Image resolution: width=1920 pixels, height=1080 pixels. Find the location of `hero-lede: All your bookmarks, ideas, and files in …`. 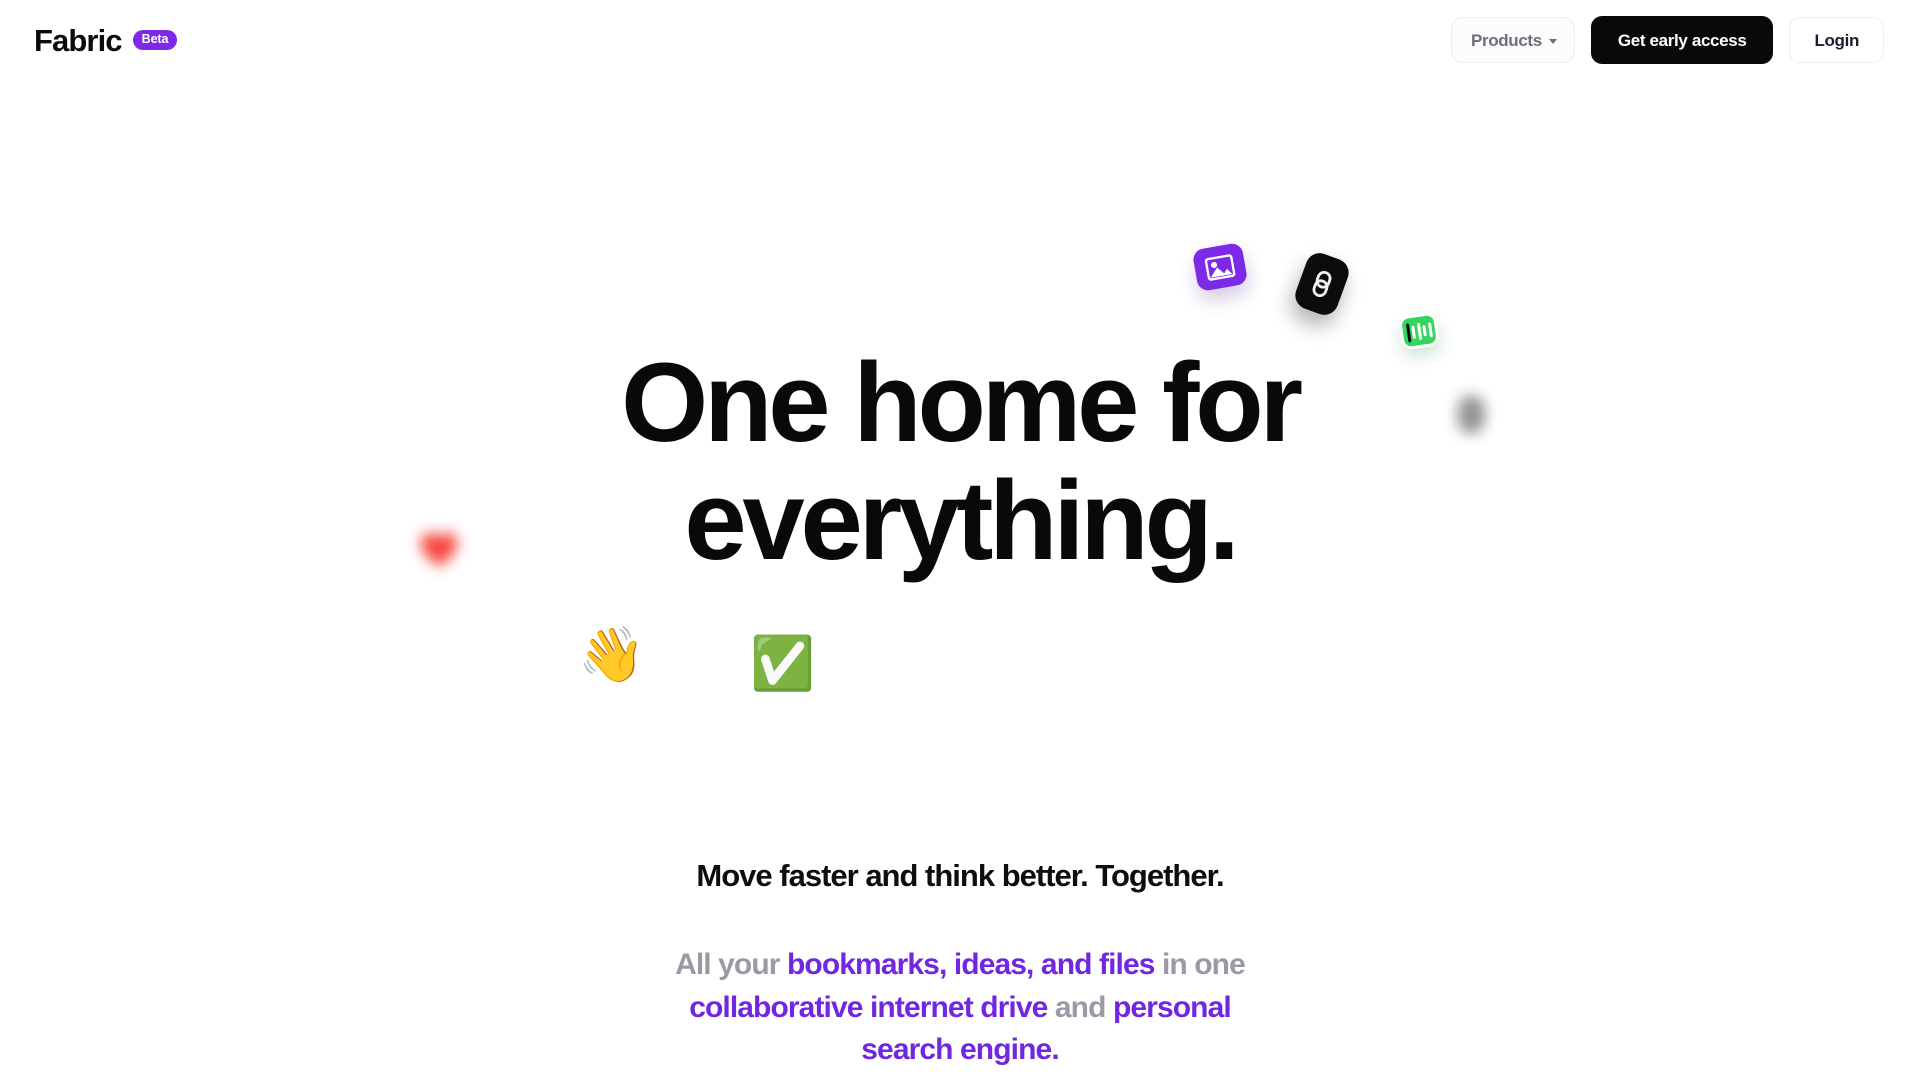

hero-lede: All your bookmarks, ideas, and files in … is located at coordinates (960, 1008).